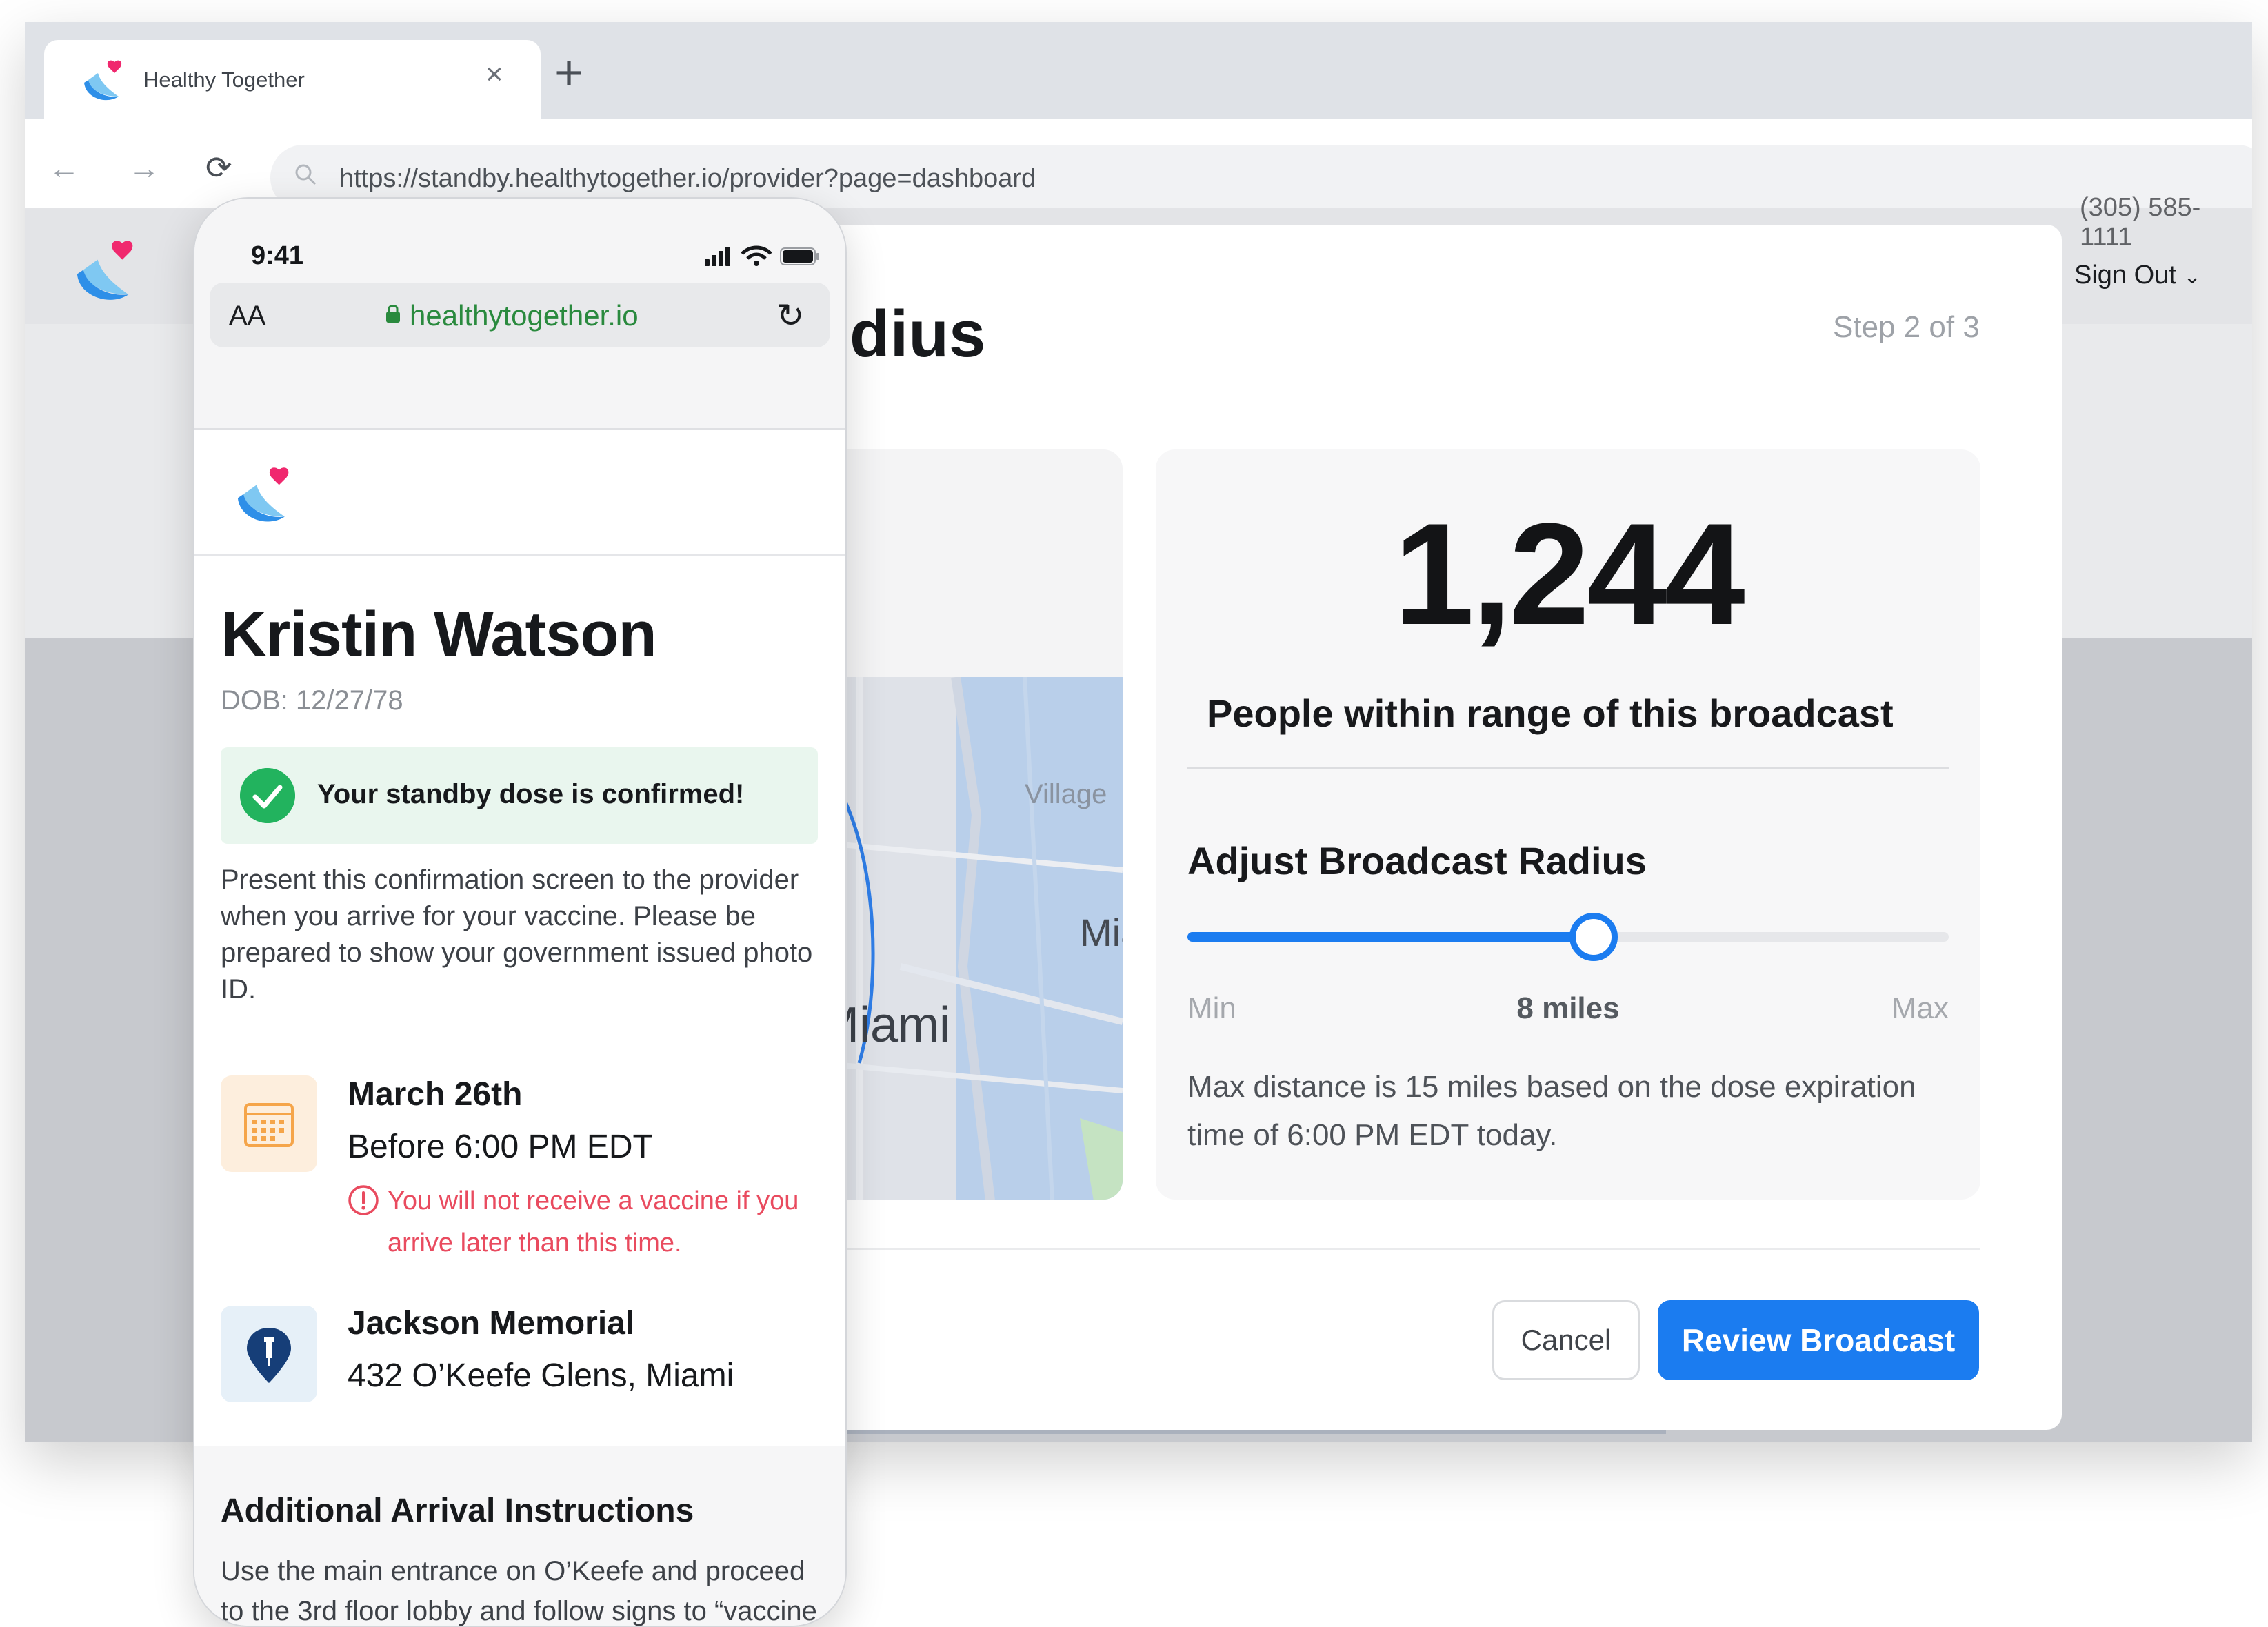 The image size is (2268, 1627). I want to click on status-icons, so click(762, 255).